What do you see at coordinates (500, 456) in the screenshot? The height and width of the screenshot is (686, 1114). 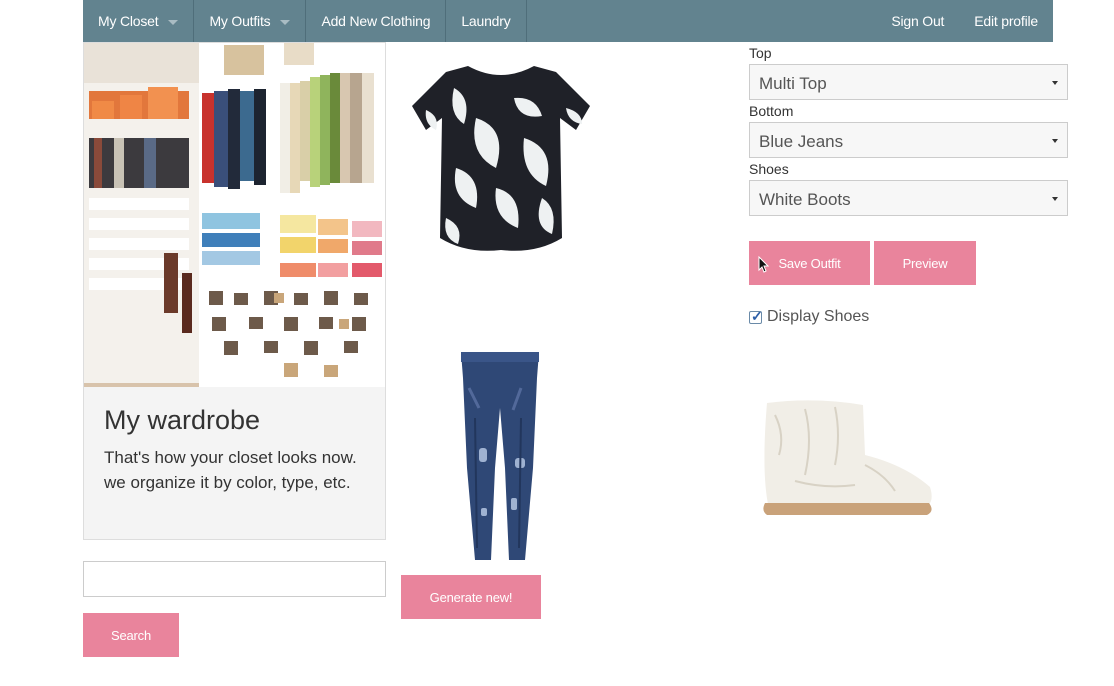 I see `bottom-garment-image` at bounding box center [500, 456].